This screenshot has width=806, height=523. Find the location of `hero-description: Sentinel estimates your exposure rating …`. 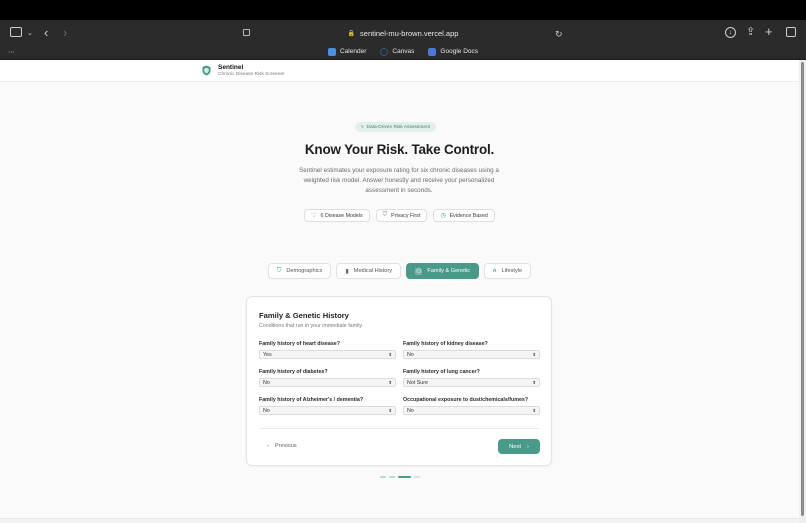

hero-description: Sentinel estimates your exposure rating … is located at coordinates (399, 180).